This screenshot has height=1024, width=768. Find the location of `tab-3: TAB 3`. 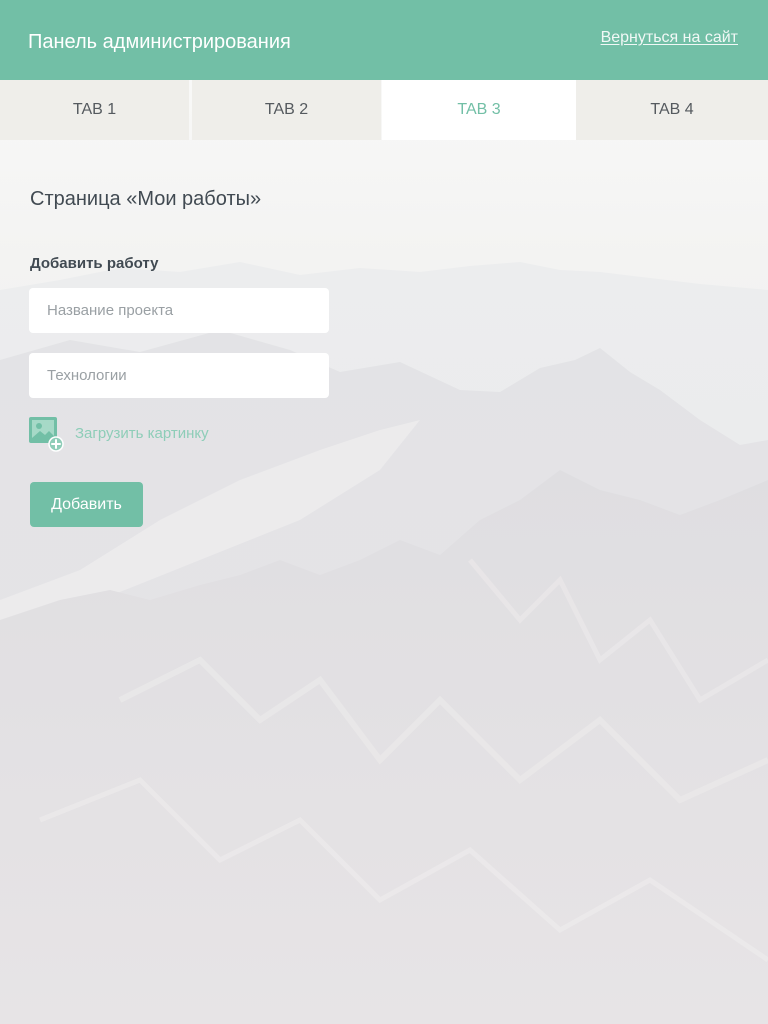

tab-3: TAB 3 is located at coordinates (479, 110).